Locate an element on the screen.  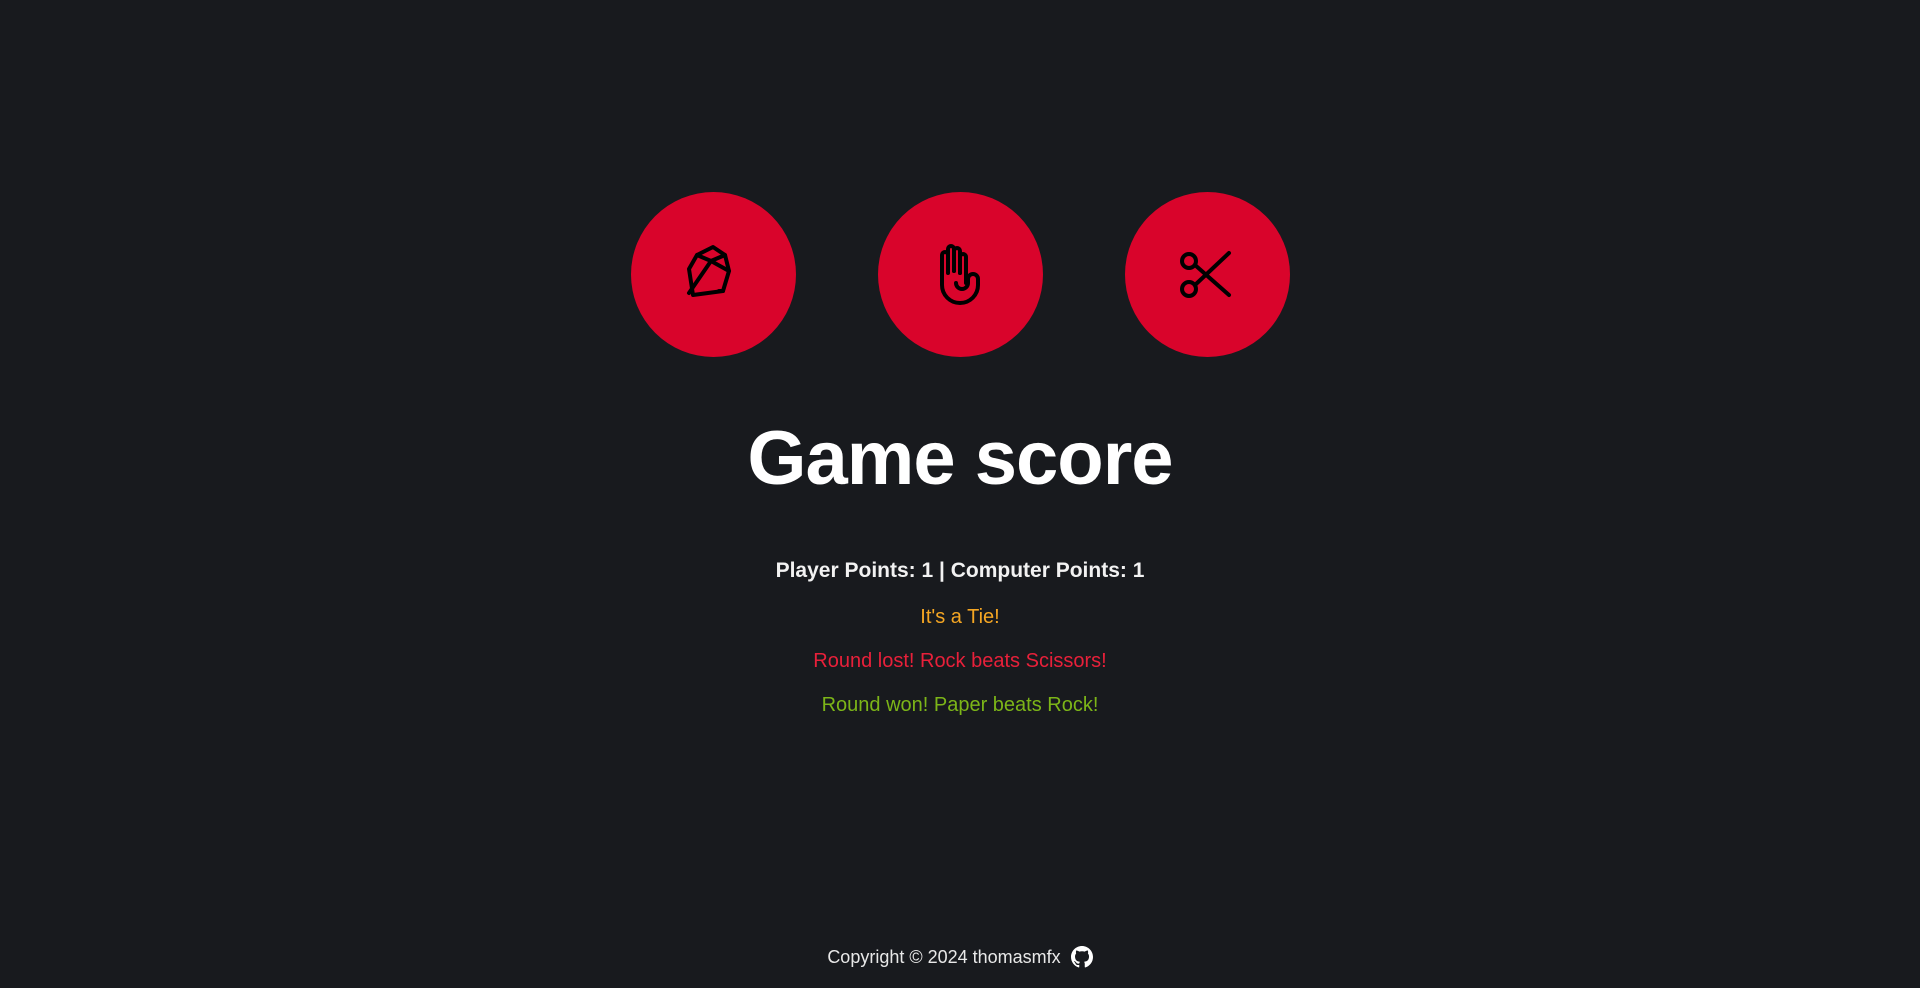
scissors-button is located at coordinates (1207, 274).